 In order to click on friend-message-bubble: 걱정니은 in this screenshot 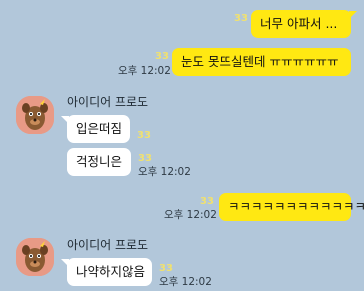, I will do `click(99, 162)`.